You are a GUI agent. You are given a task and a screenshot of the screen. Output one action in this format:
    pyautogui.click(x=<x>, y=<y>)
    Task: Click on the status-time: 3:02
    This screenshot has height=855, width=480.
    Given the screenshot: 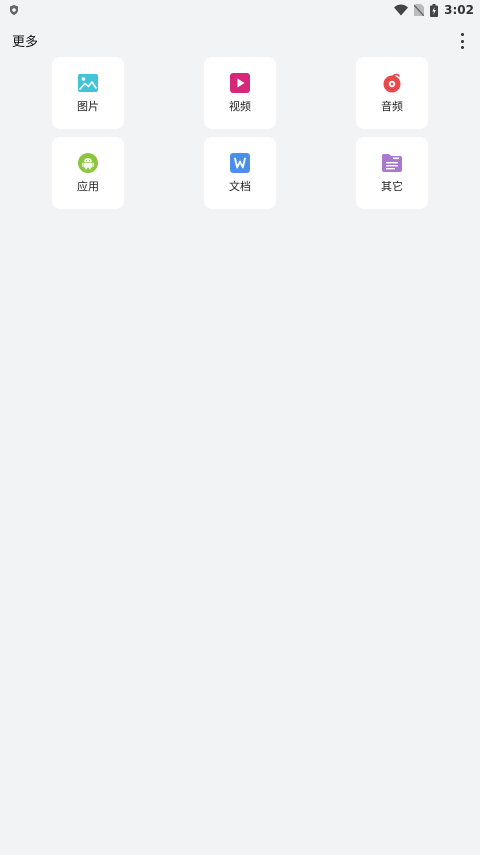 What is the action you would take?
    pyautogui.click(x=459, y=10)
    